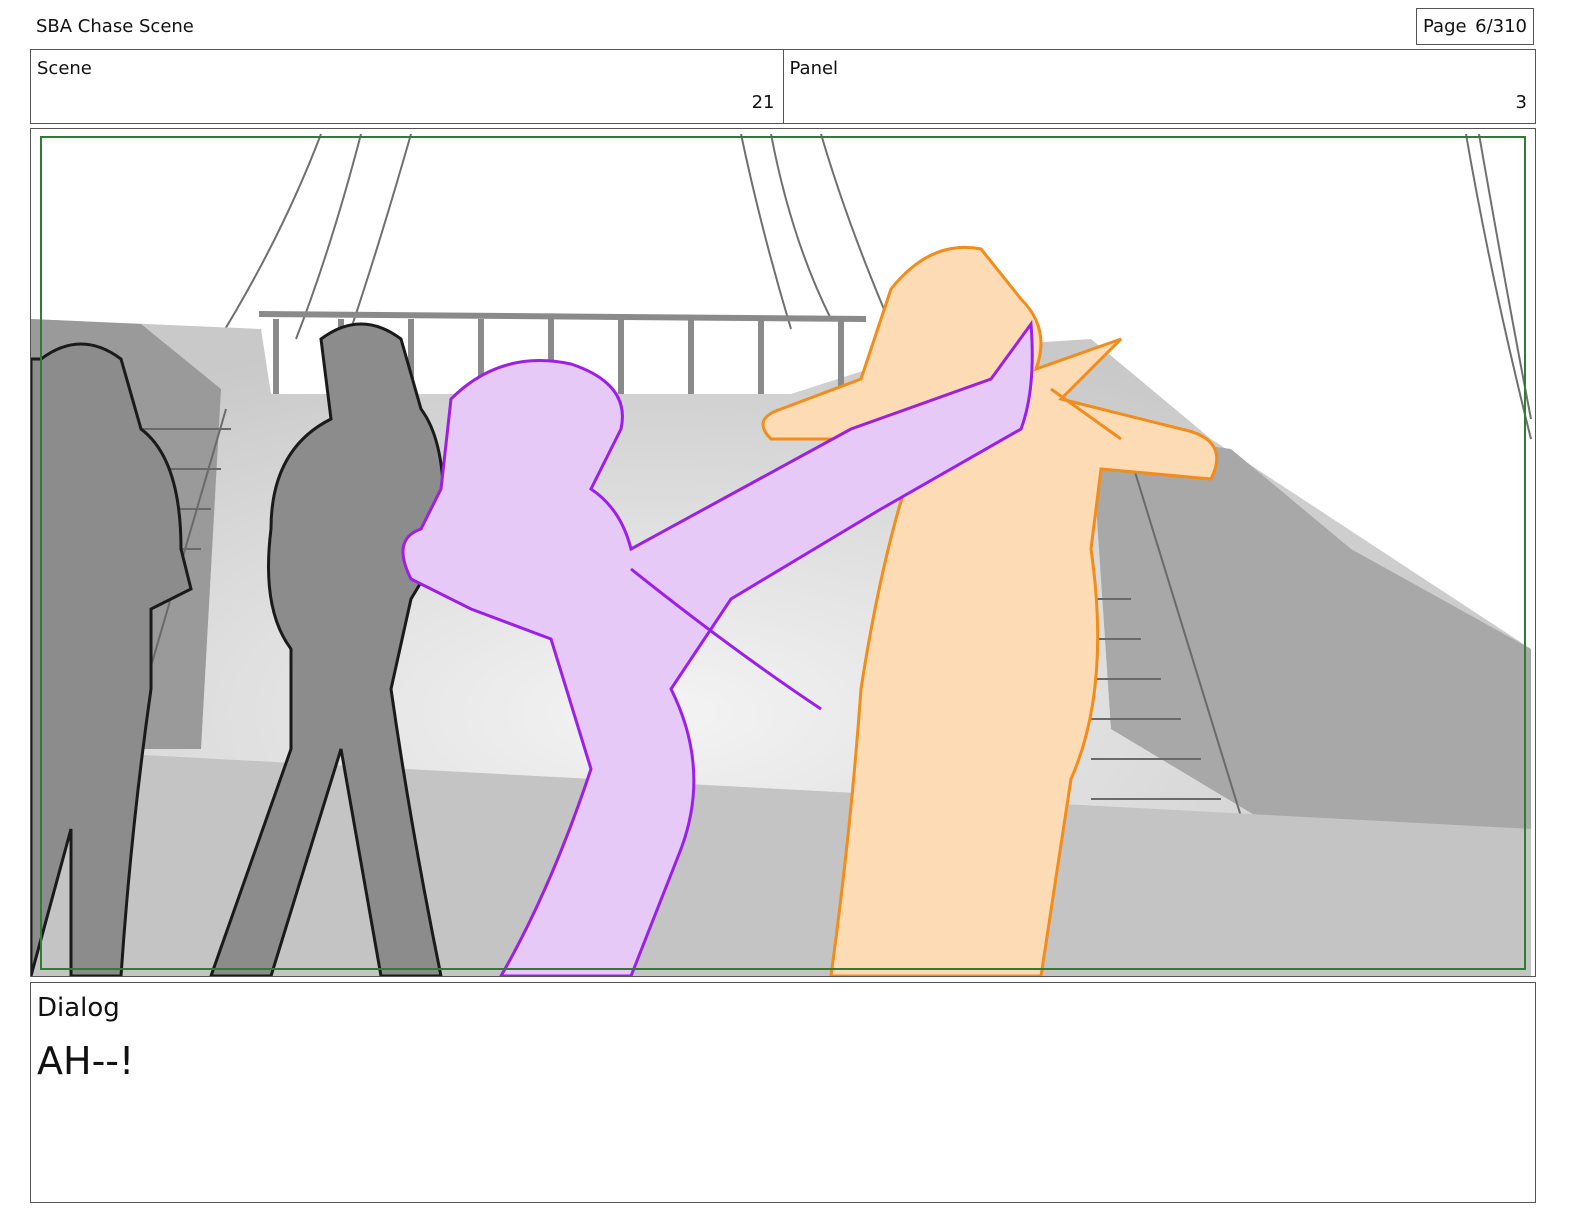 This screenshot has width=1584, height=1224. I want to click on scene-cell: Scene 21, so click(407, 86).